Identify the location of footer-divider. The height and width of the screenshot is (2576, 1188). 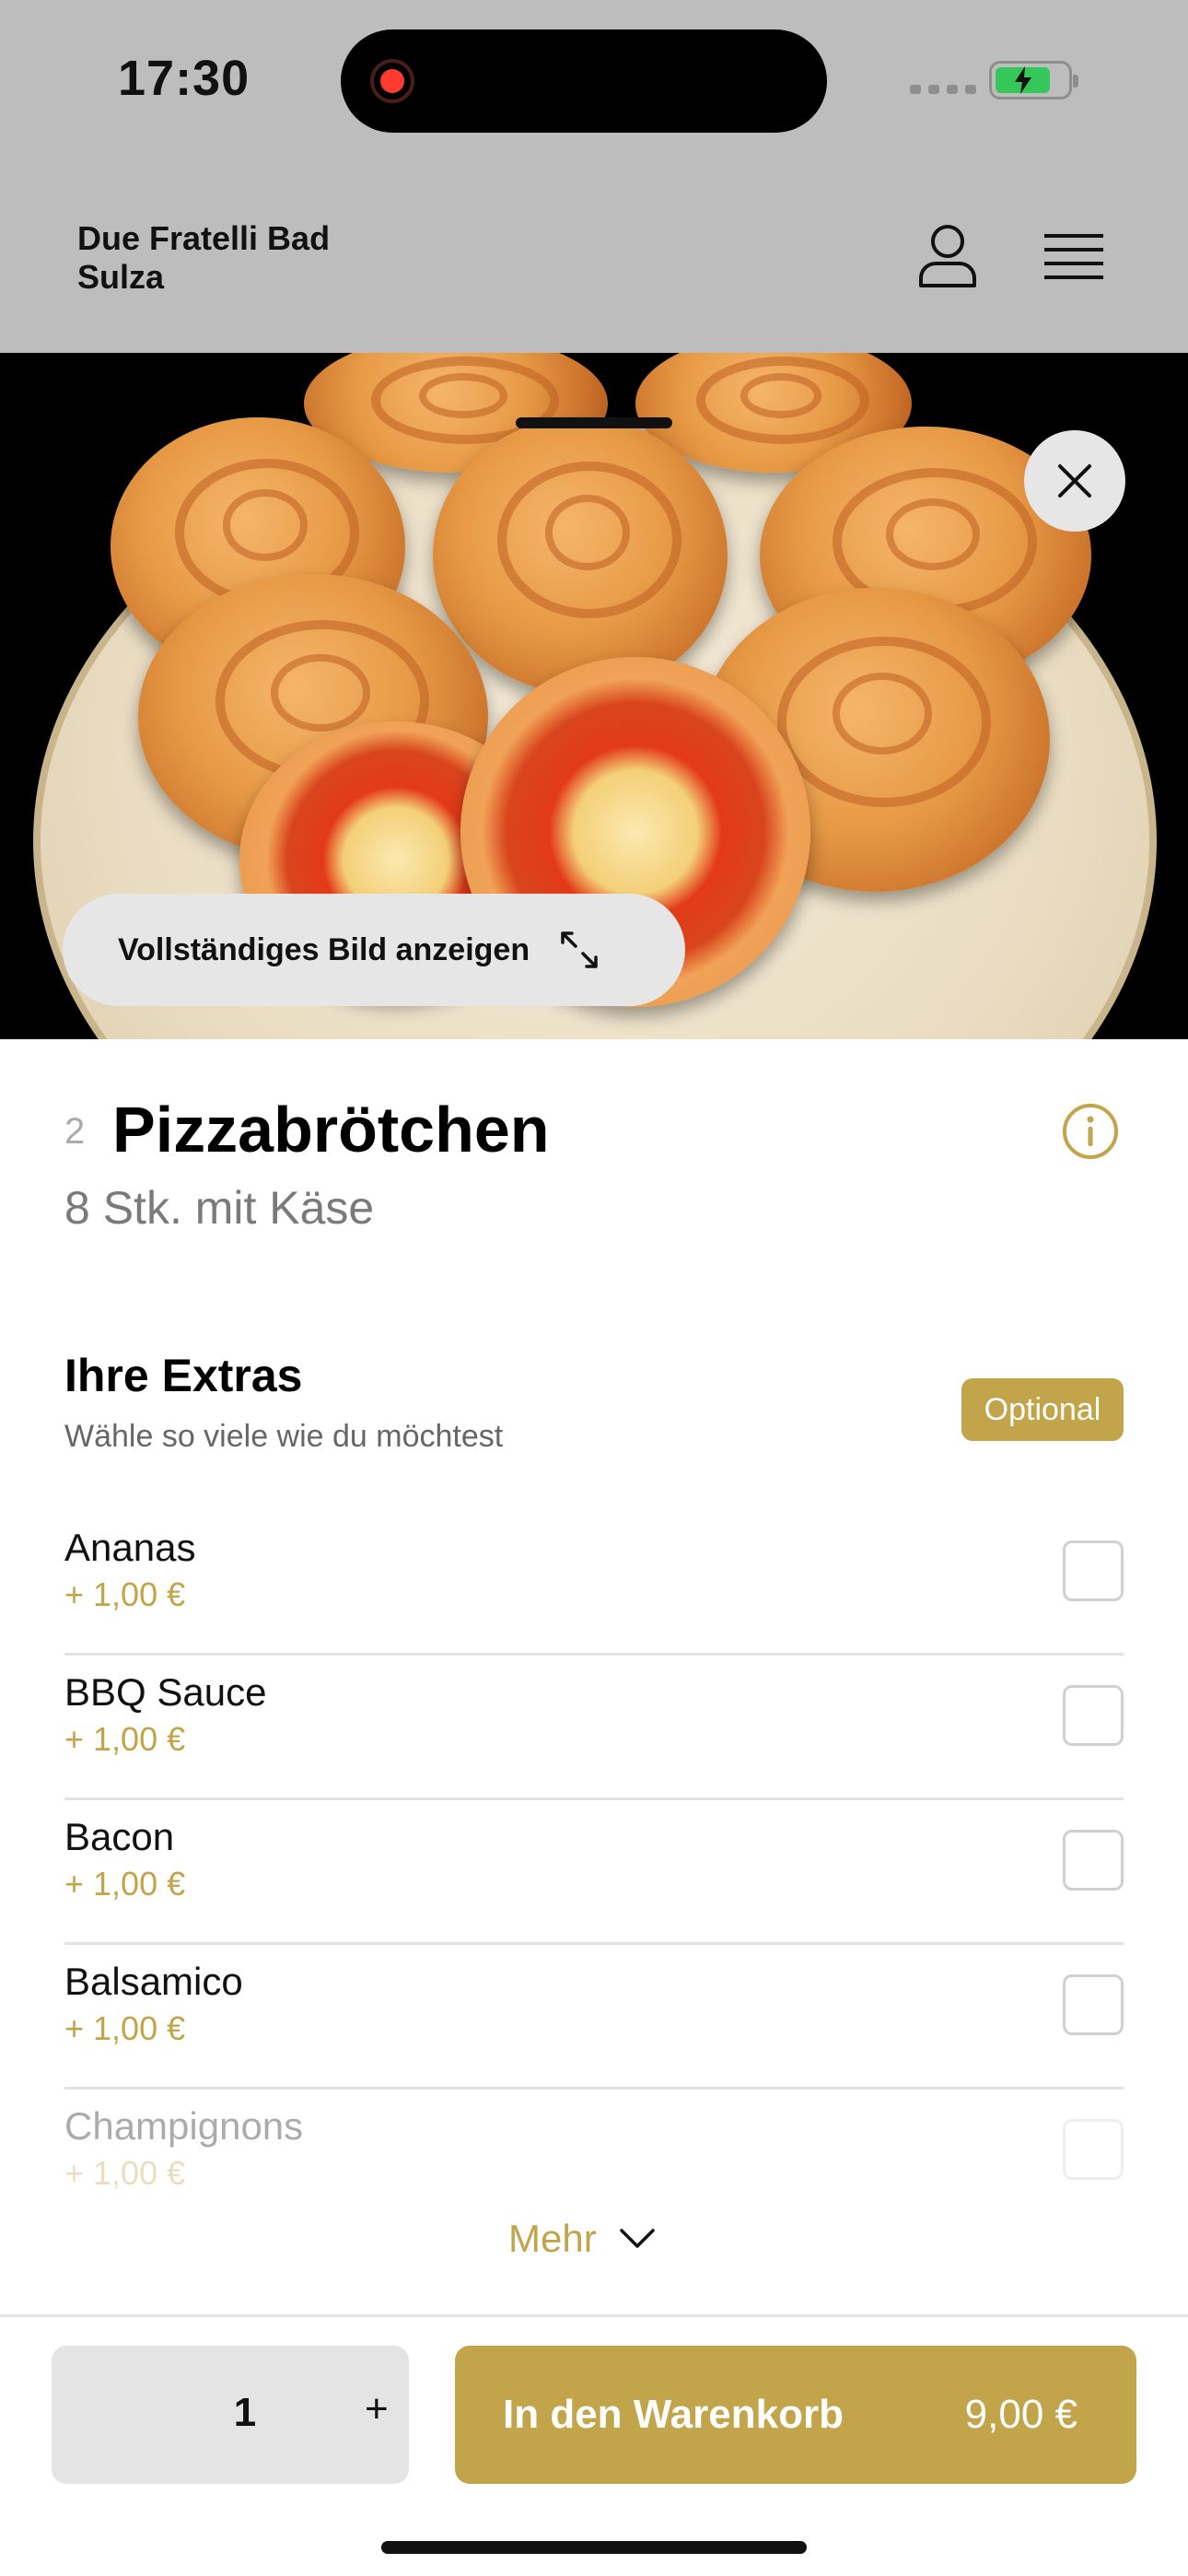
(594, 2315).